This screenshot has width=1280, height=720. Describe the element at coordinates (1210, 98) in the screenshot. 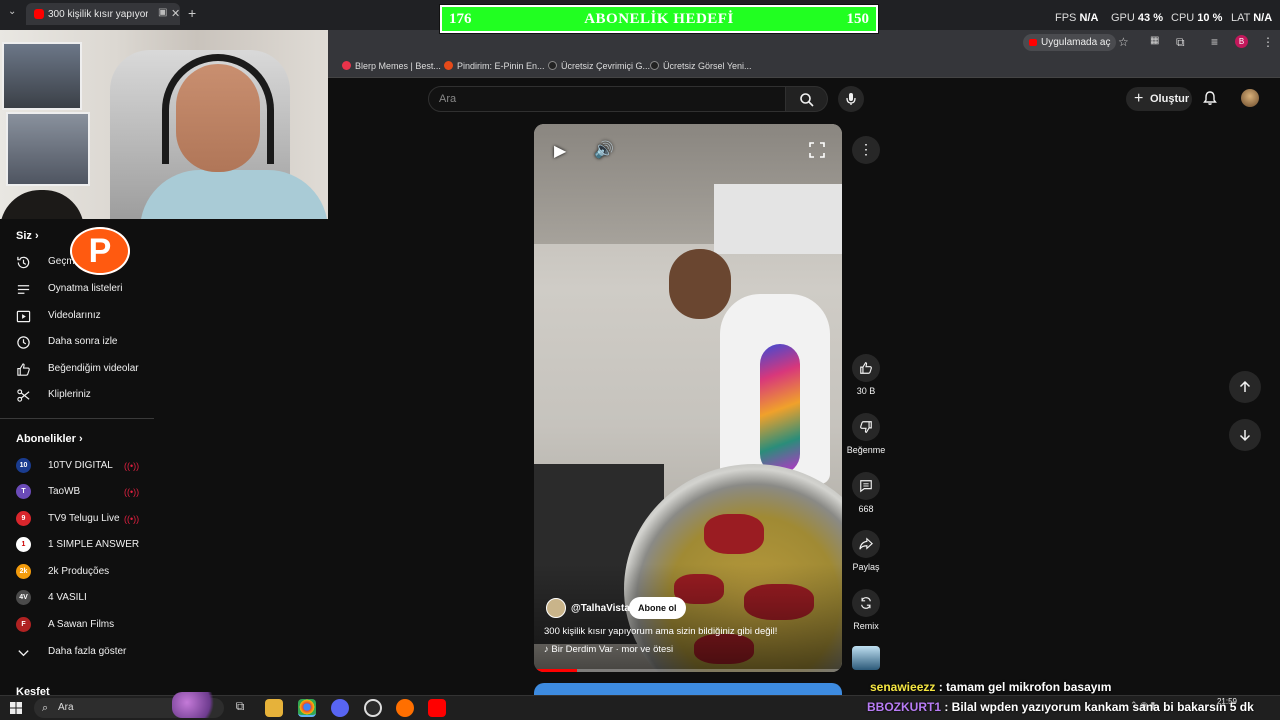

I see `notifications-bell-icon` at that location.